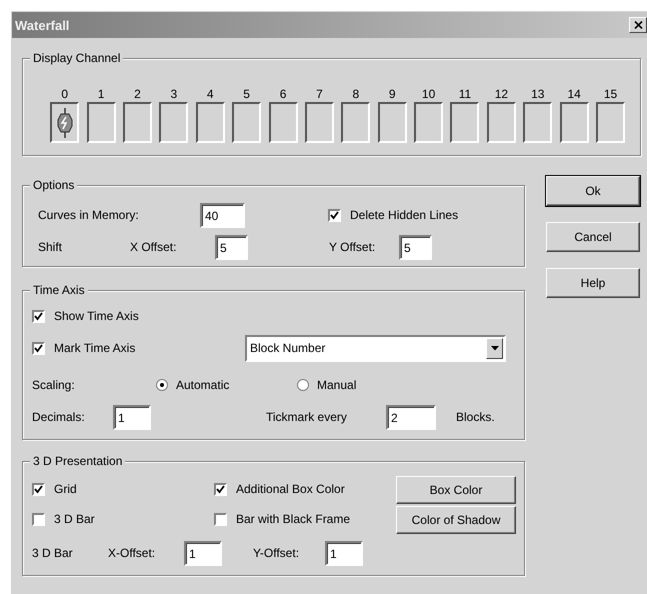 The height and width of the screenshot is (594, 647). Describe the element at coordinates (203, 385) in the screenshot. I see `radio-label: Automatic` at that location.